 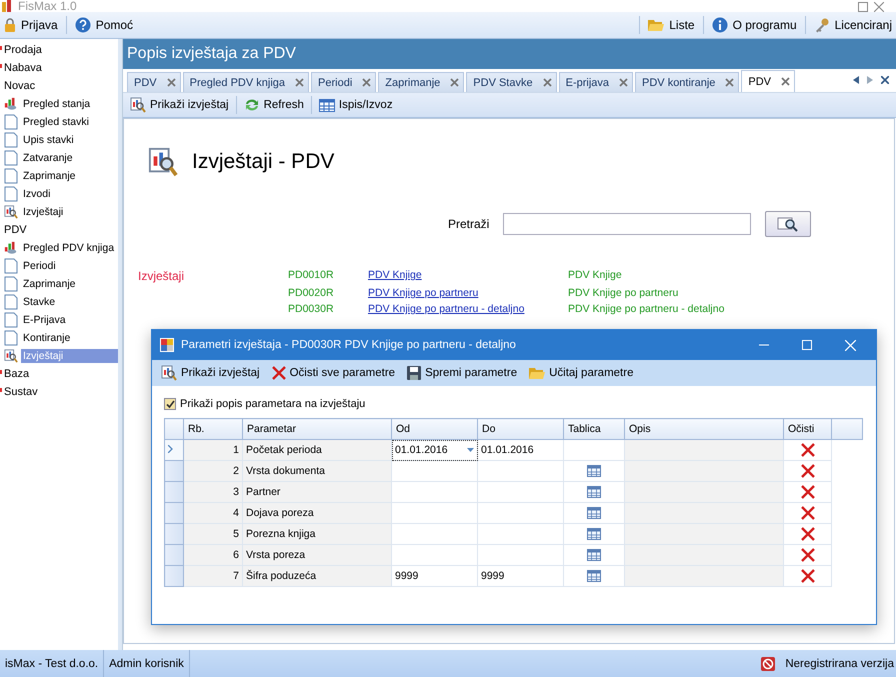 What do you see at coordinates (446, 309) in the screenshot?
I see `report-link: PDV Knjige po partneru - detaljno` at bounding box center [446, 309].